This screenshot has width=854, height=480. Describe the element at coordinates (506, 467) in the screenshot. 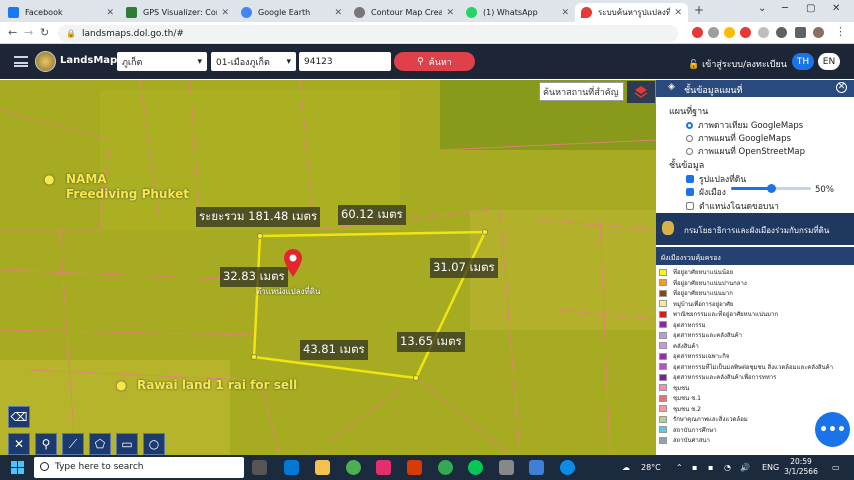

I see `app-icon` at that location.